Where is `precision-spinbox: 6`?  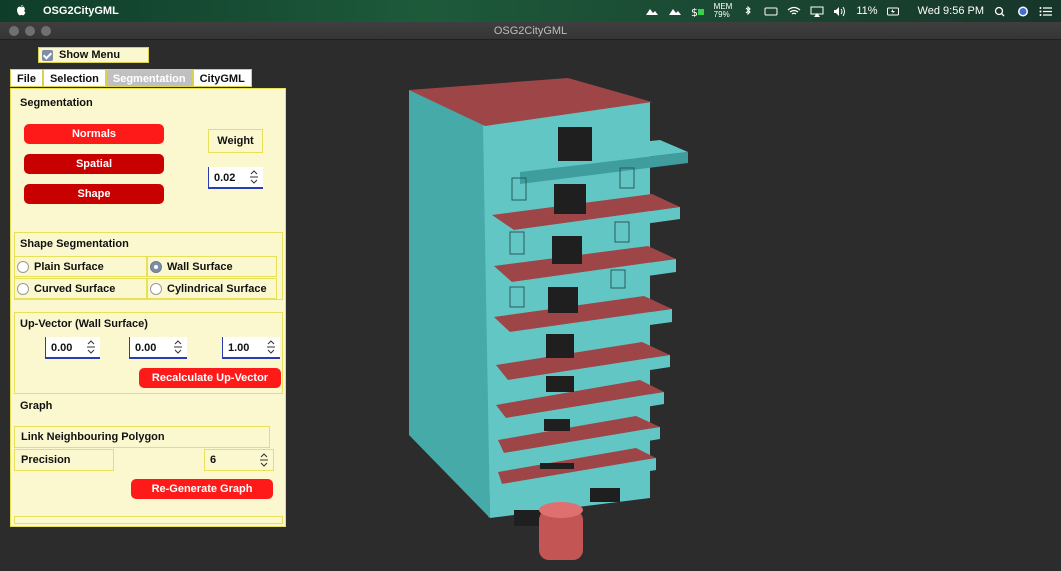 precision-spinbox: 6 is located at coordinates (239, 460).